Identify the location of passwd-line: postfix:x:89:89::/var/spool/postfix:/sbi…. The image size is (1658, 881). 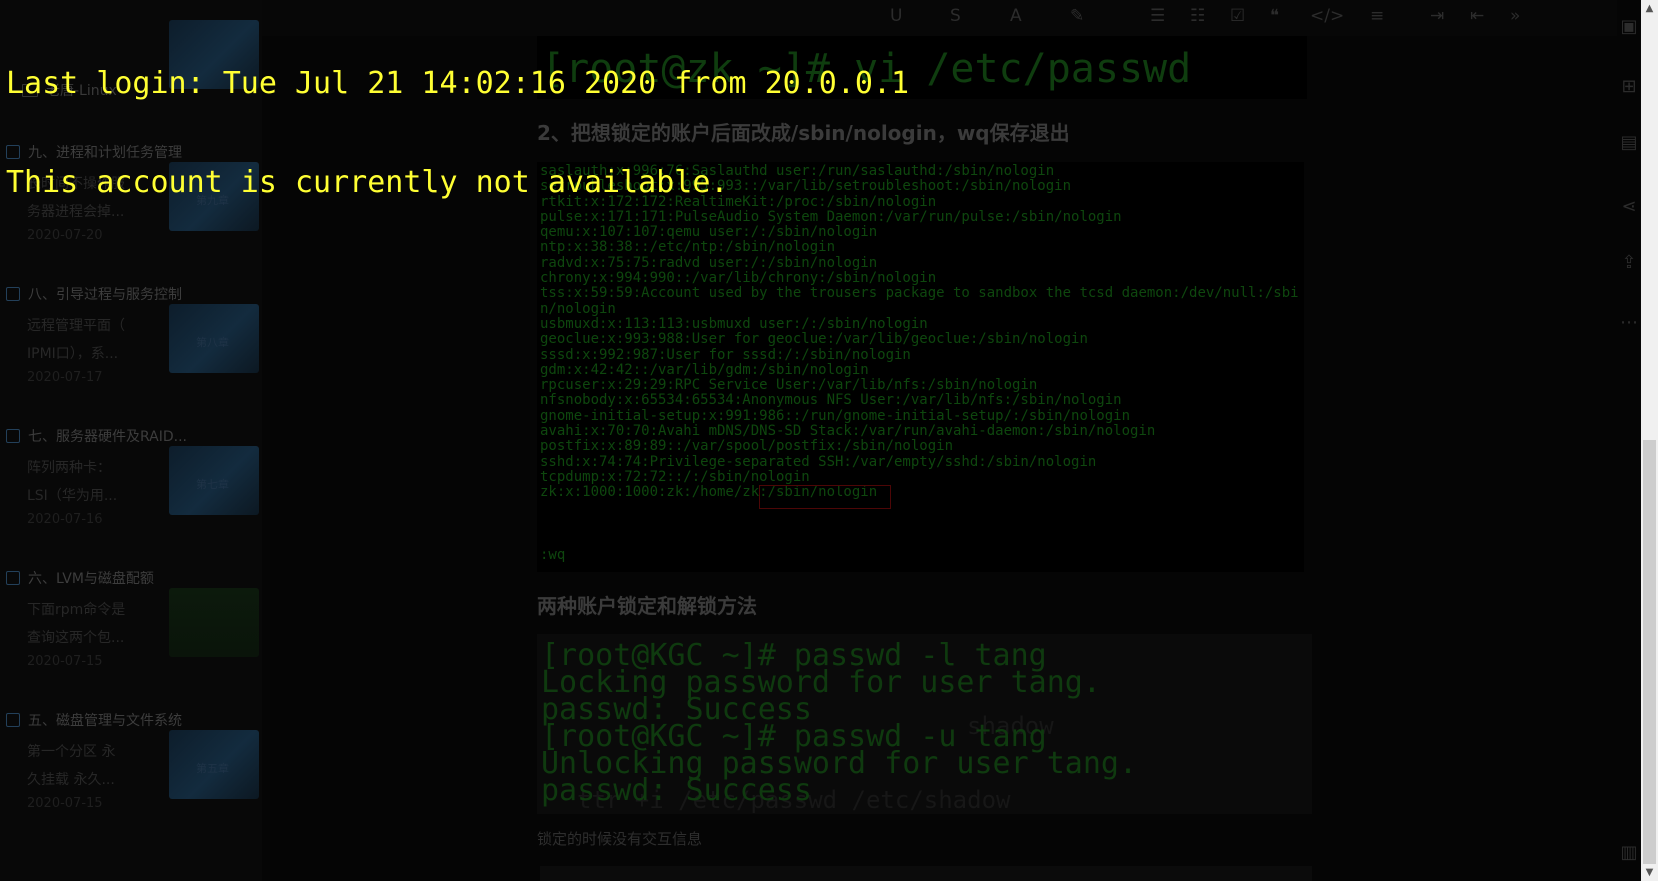
(747, 446).